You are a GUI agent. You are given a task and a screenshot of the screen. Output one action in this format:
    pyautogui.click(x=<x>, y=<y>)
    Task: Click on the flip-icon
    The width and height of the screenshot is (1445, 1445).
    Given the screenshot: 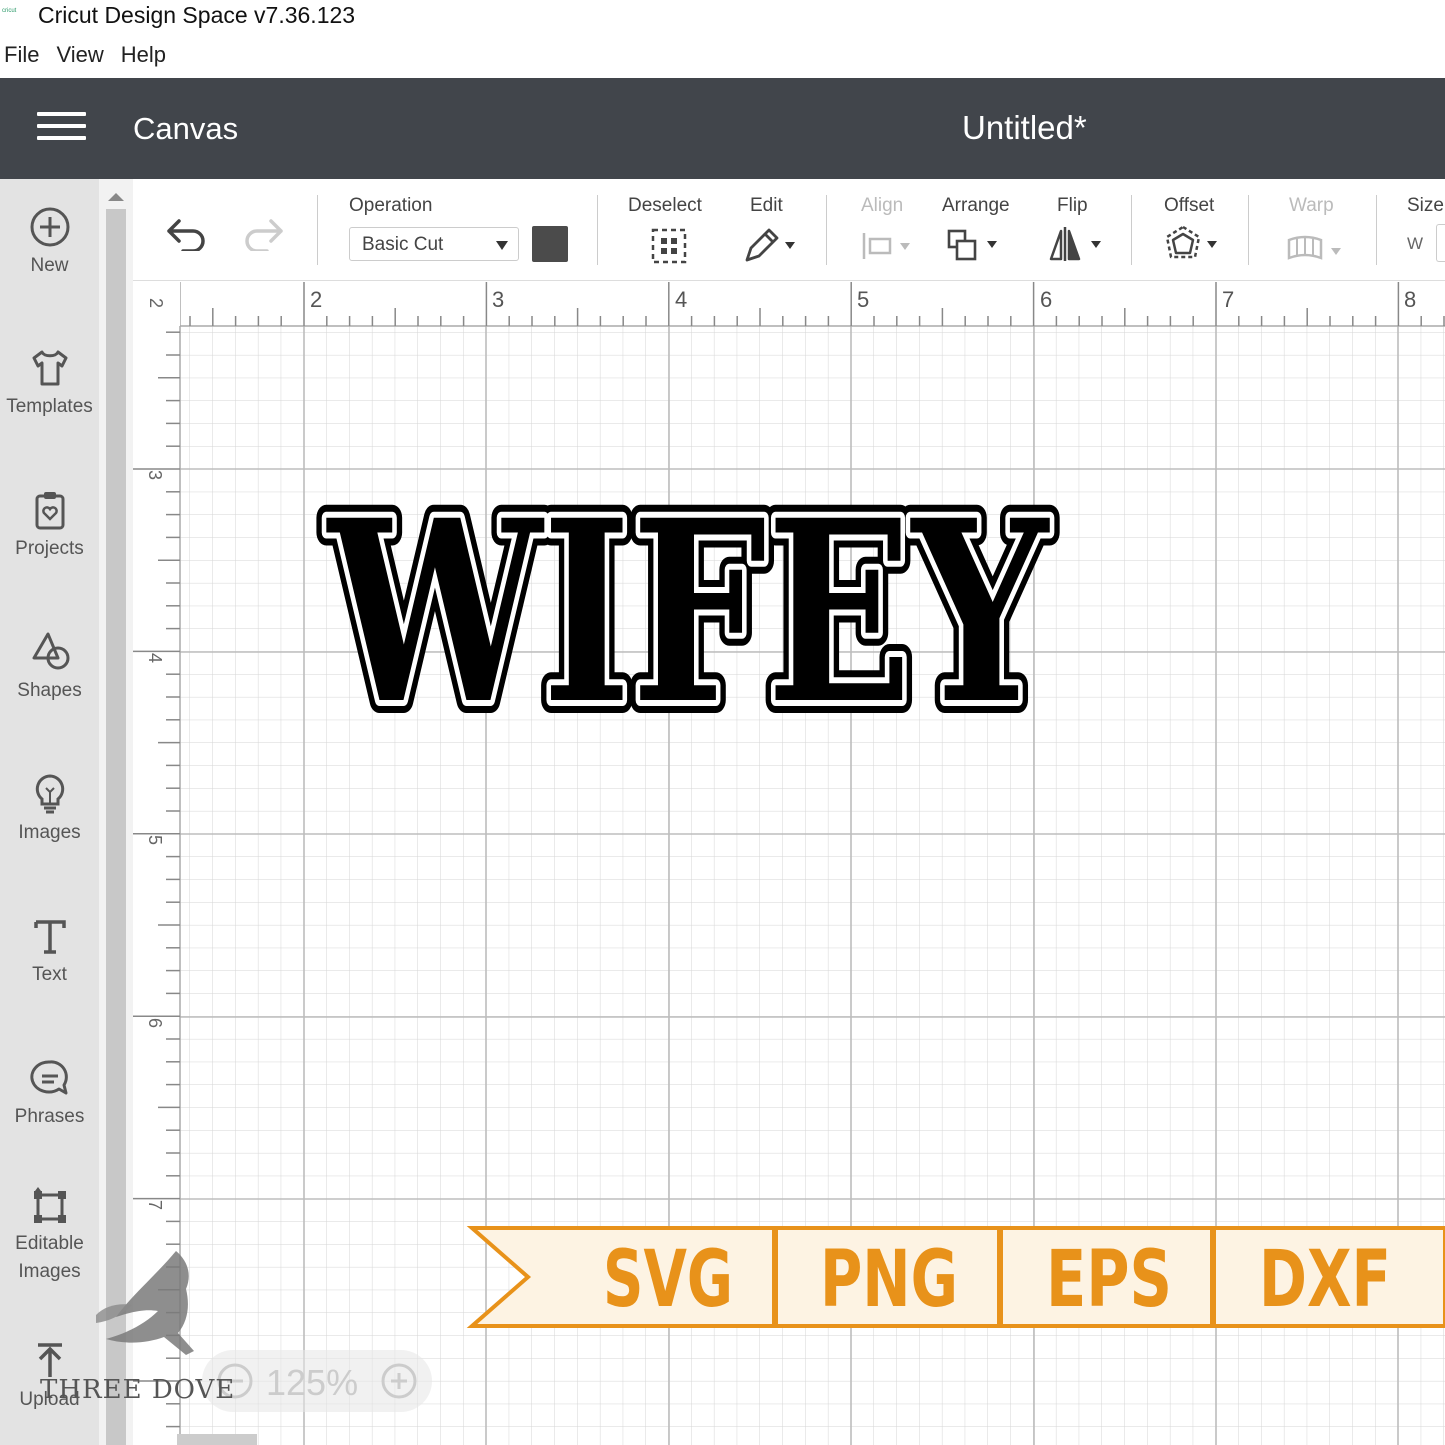 What is the action you would take?
    pyautogui.click(x=1077, y=244)
    